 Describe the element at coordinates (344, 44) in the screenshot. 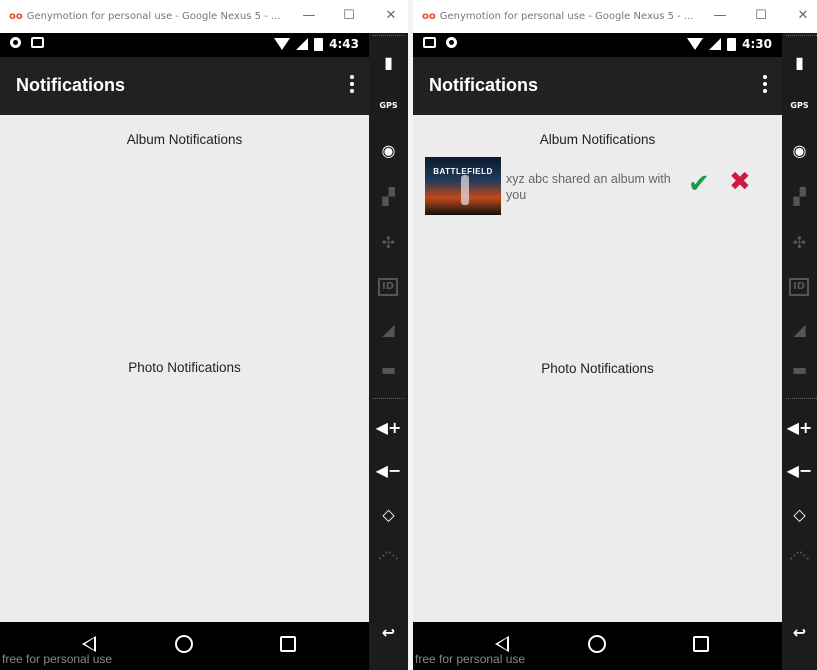

I see `status-time: 4:43` at that location.